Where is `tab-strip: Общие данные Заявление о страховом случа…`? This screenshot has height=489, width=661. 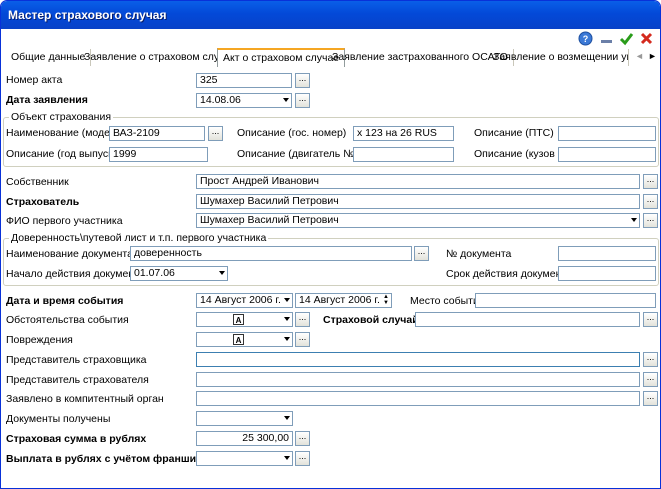
tab-strip: Общие данные Заявление о страховом случа… is located at coordinates (330, 58).